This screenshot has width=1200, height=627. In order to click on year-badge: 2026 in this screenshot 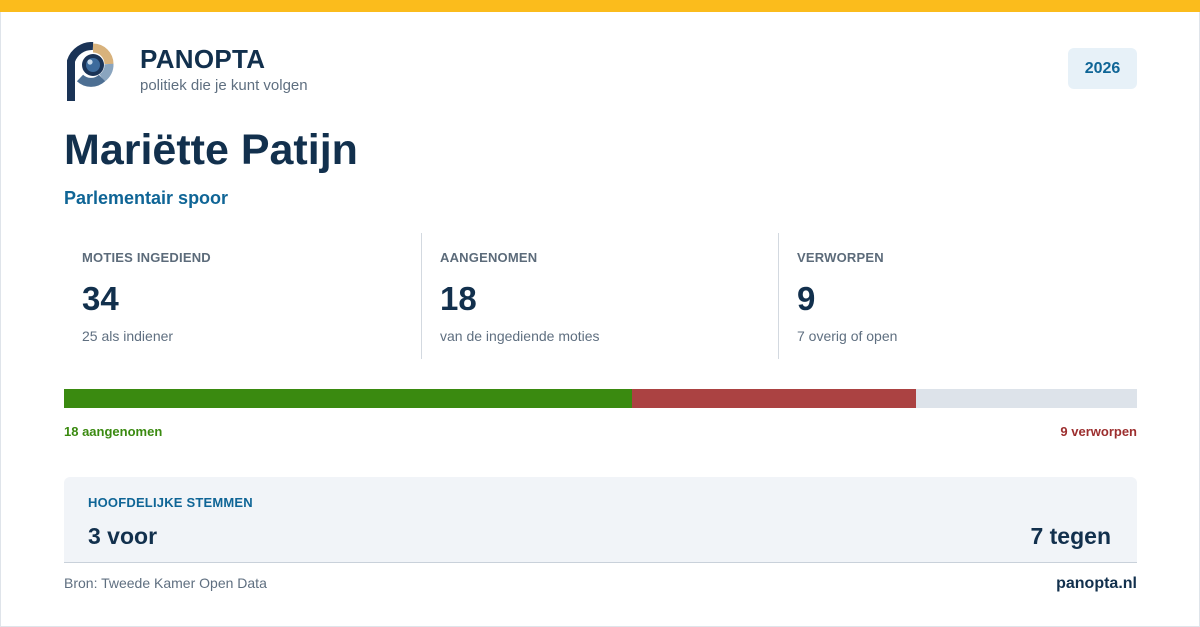, I will do `click(1102, 68)`.